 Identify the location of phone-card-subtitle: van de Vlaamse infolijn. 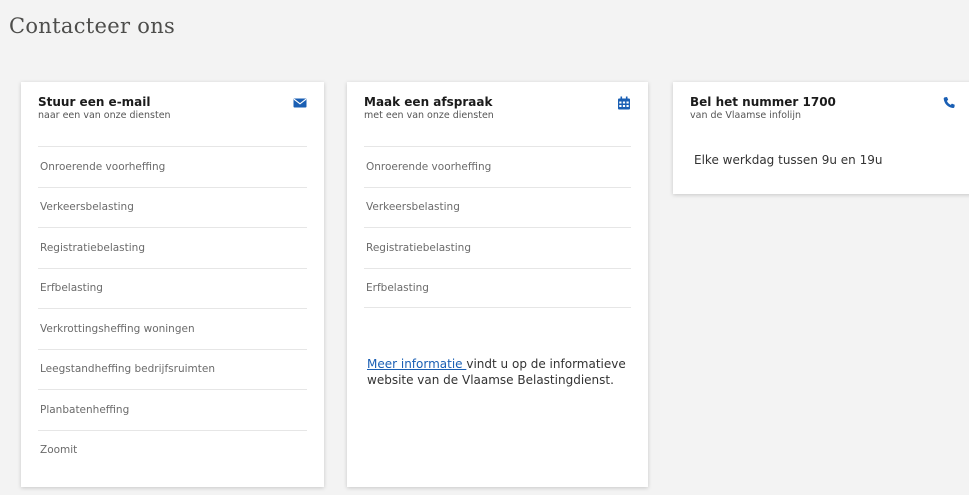
(745, 115).